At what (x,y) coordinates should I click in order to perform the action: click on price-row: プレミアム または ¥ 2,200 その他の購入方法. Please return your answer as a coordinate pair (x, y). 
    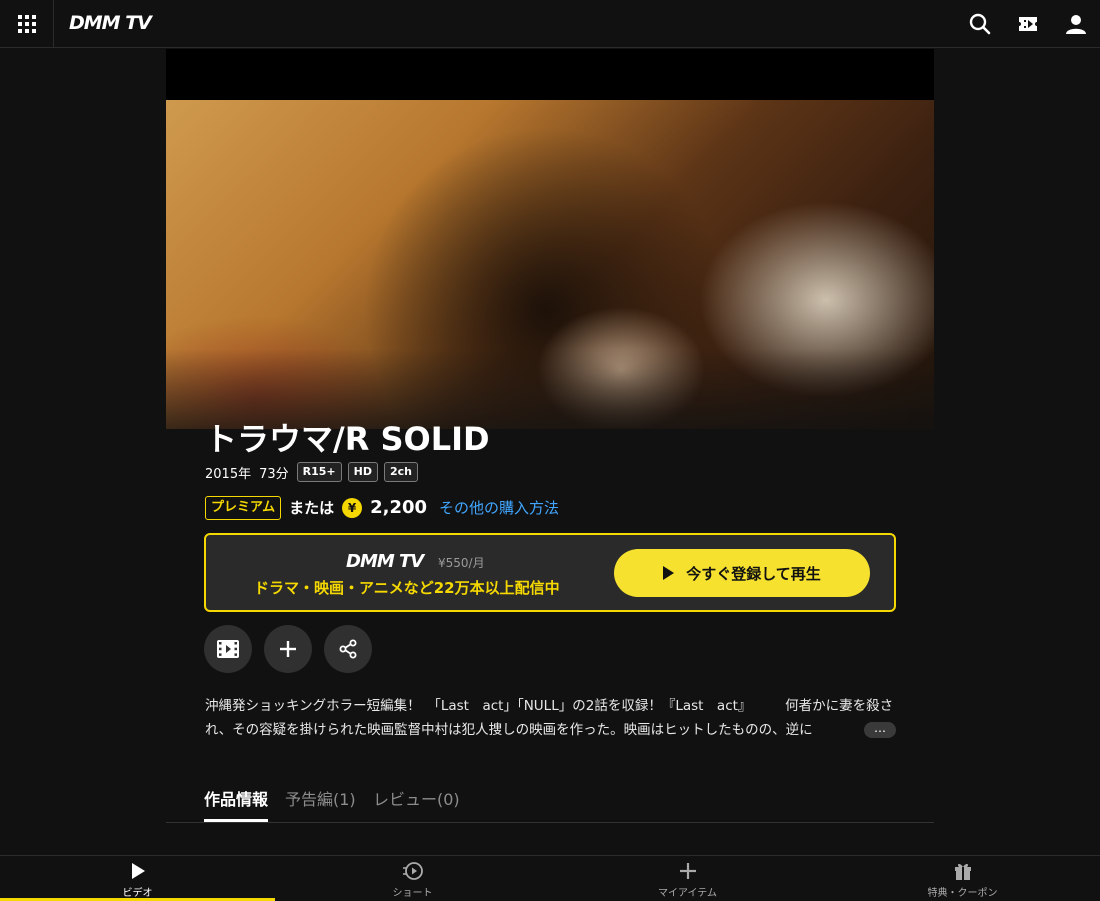
    Looking at the image, I should click on (382, 507).